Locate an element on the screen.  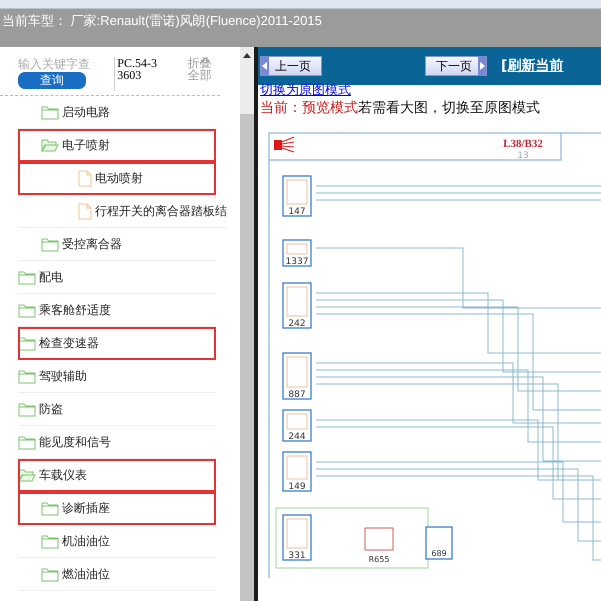
tree-item: 能见度和信号 is located at coordinates (117, 442).